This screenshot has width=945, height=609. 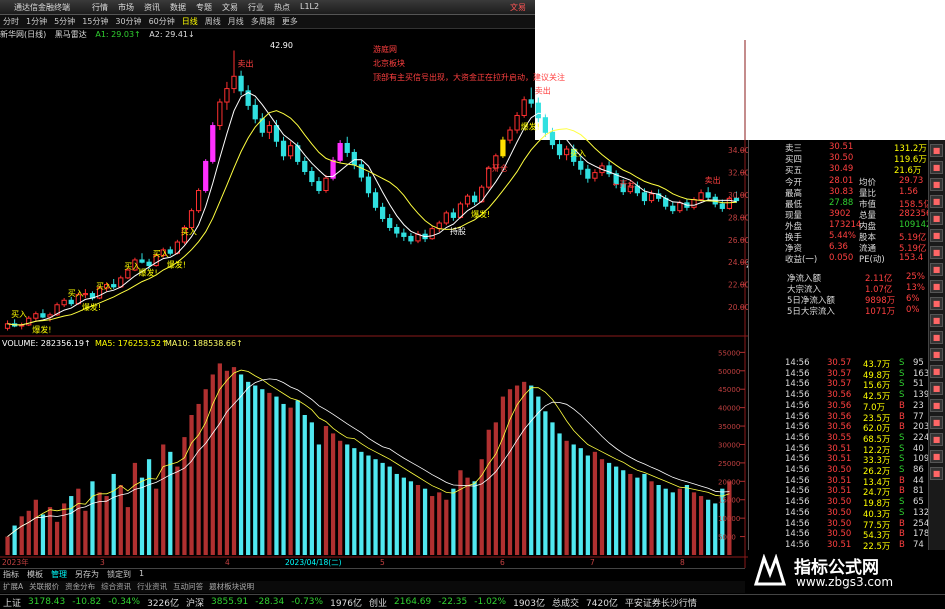 I want to click on info-tab: 资金分布, so click(x=80, y=587).